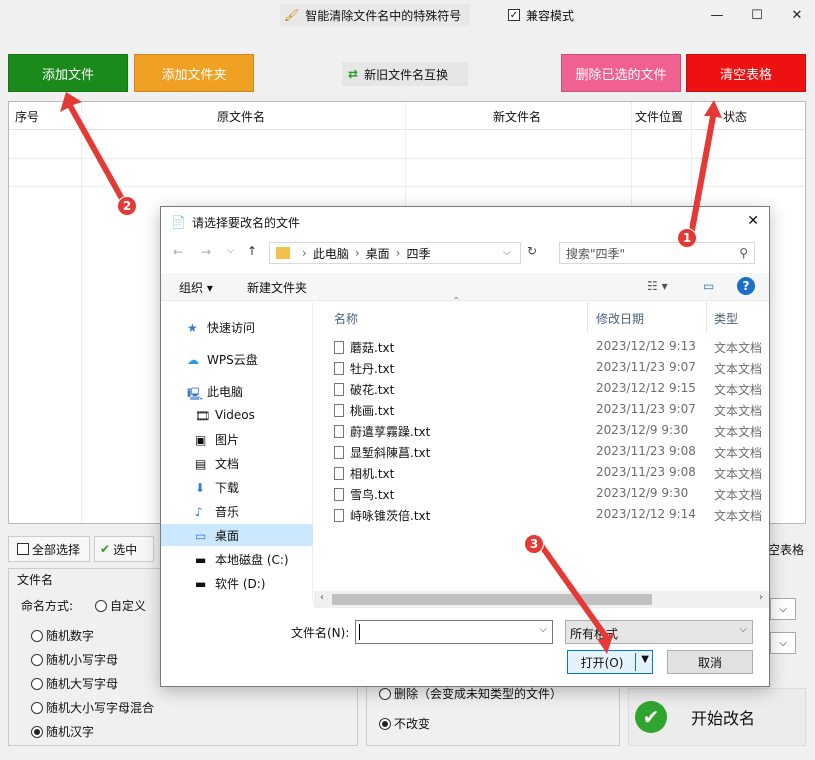  Describe the element at coordinates (534, 544) in the screenshot. I see `annotation-badge-3: 3` at that location.